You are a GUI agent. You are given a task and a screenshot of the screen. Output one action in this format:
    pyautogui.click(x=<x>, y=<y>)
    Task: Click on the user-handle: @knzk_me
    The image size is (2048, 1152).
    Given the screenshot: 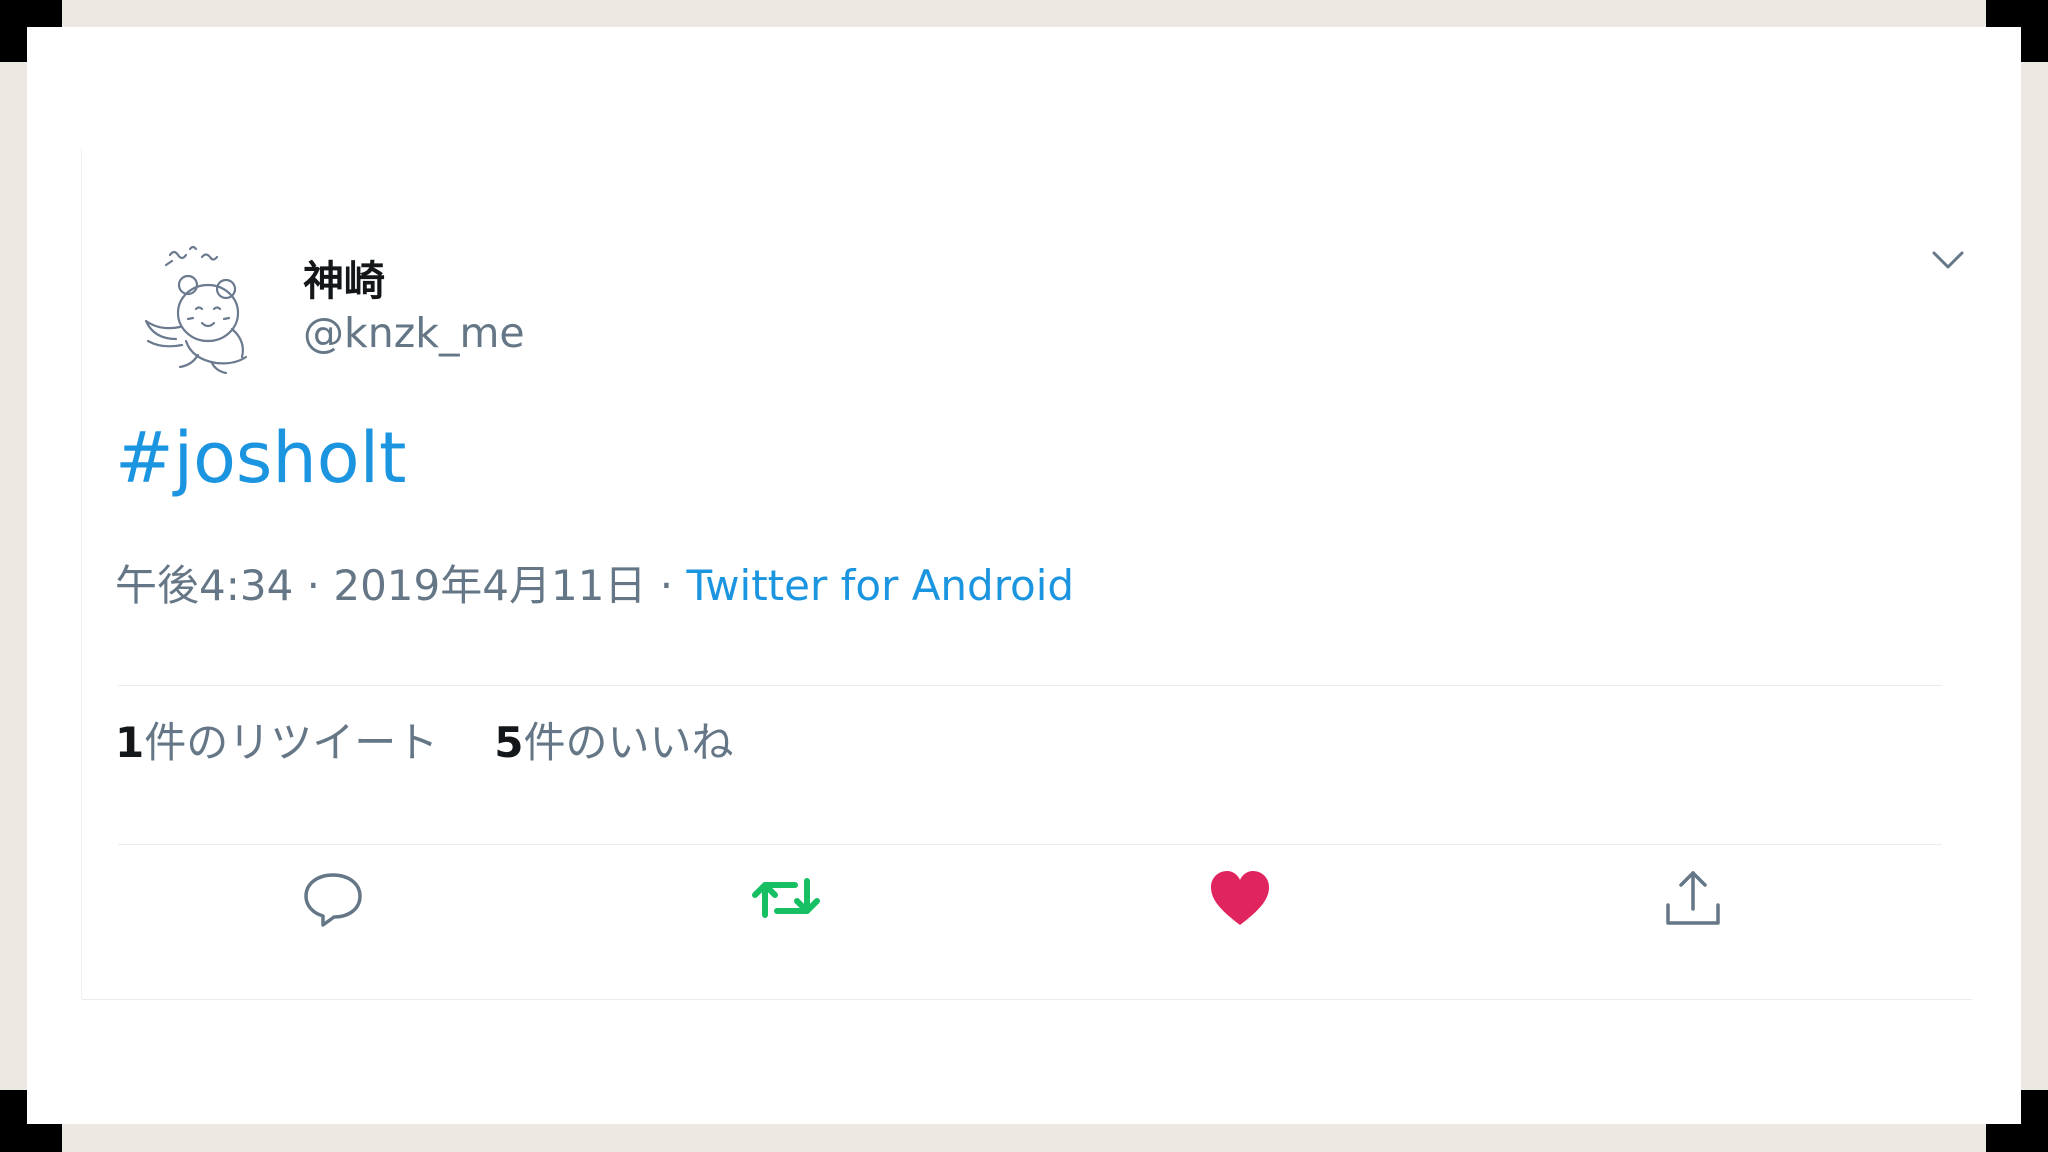 What is the action you would take?
    pyautogui.click(x=414, y=333)
    